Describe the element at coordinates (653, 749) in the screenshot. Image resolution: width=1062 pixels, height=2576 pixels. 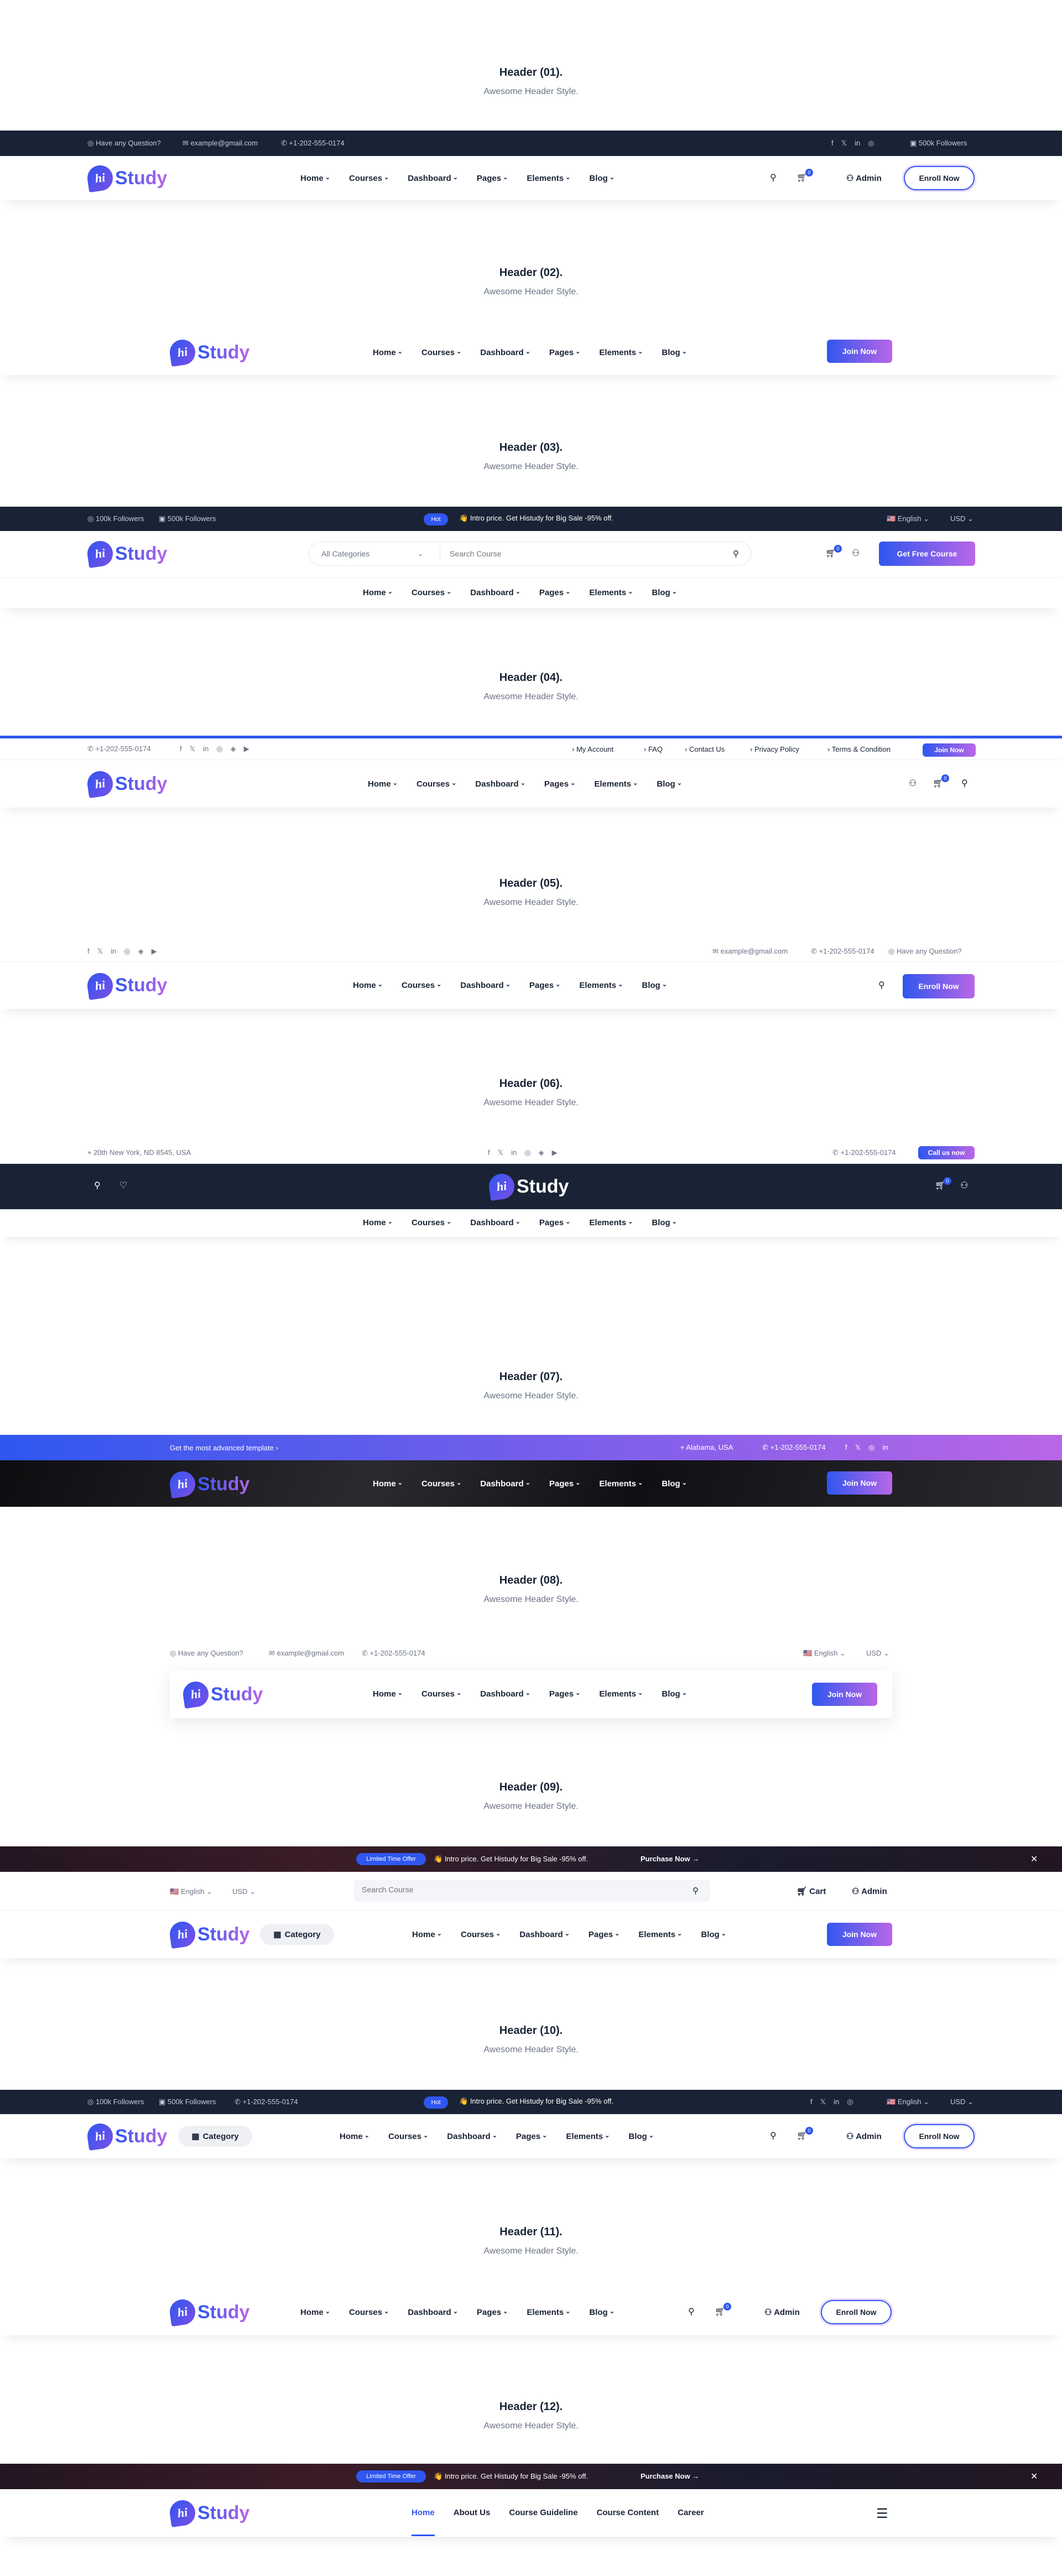
I see `faq-link: › FAQ` at that location.